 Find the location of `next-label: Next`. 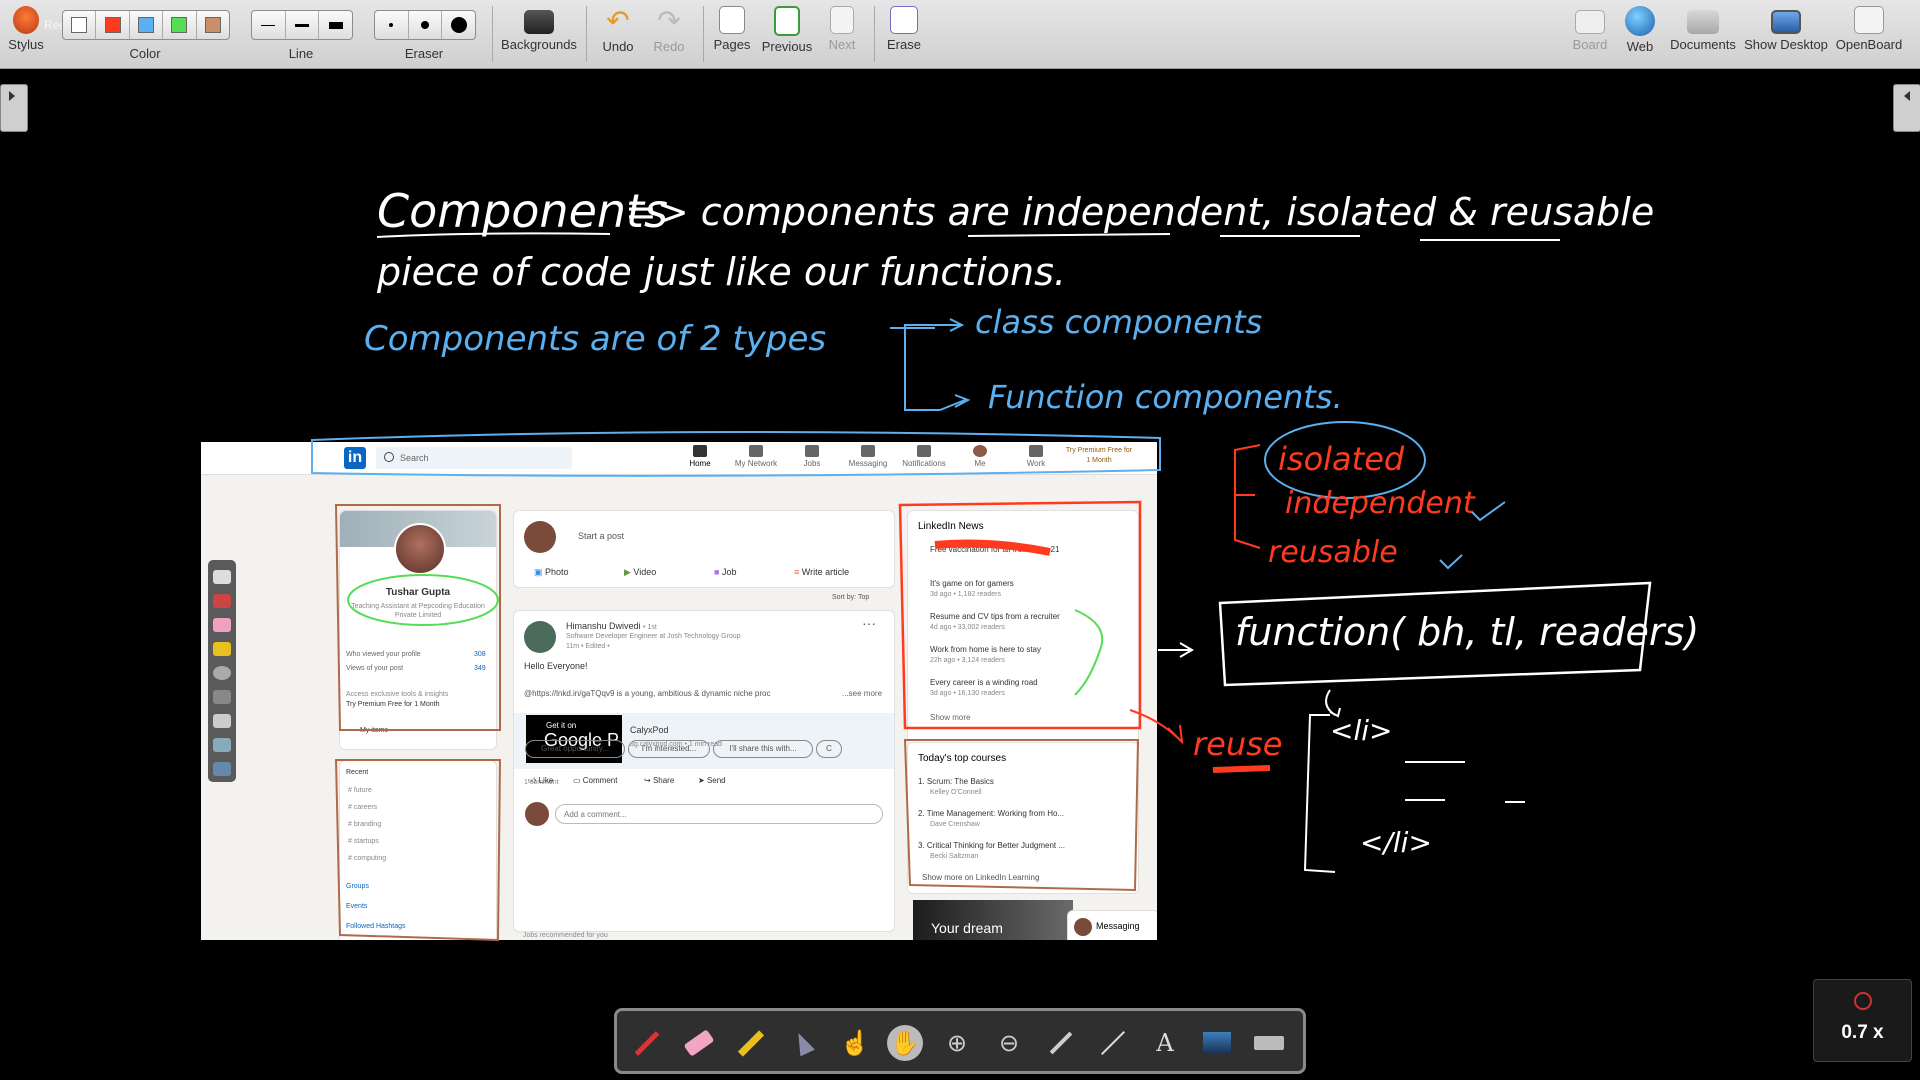

next-label: Next is located at coordinates (842, 44).